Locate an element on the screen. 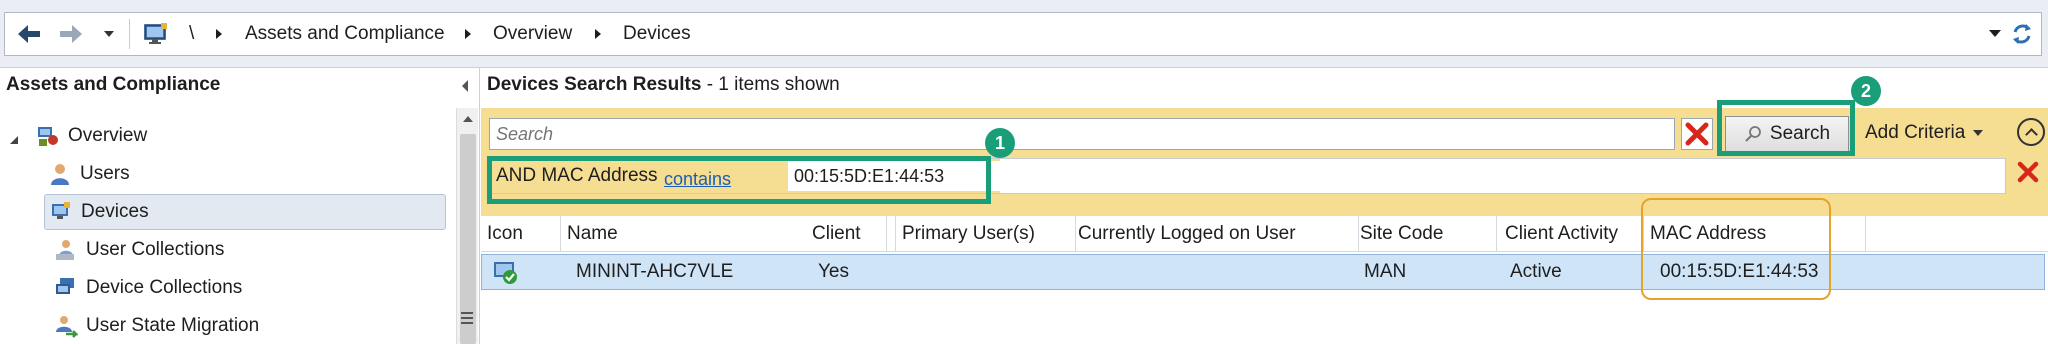 The width and height of the screenshot is (2048, 344). nav-item-label: Devices is located at coordinates (115, 211).